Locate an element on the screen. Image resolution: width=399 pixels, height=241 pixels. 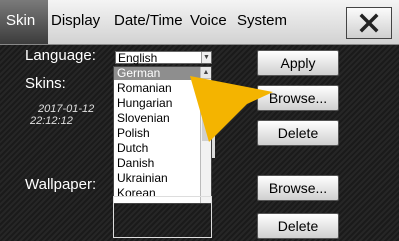
language-option: Danish is located at coordinates (158, 163).